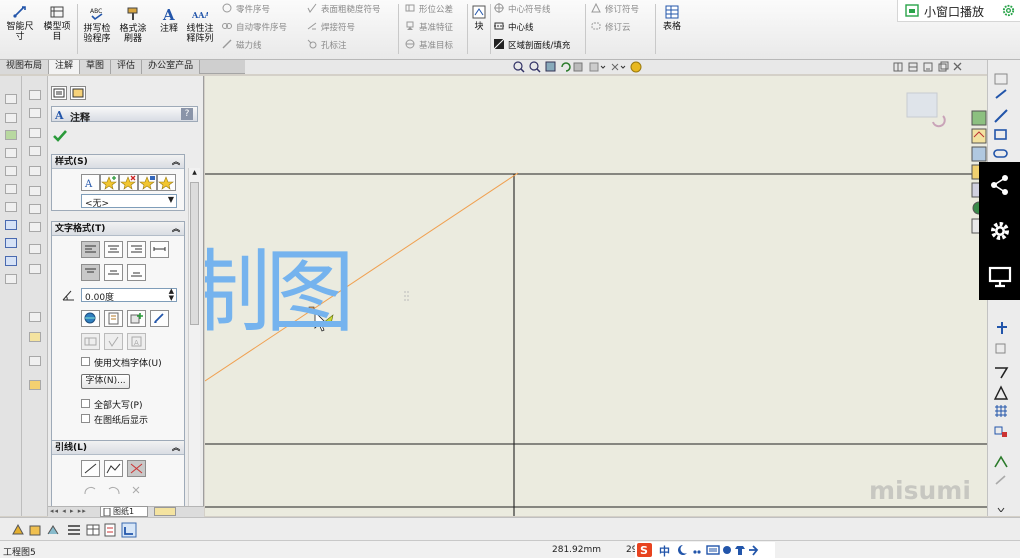 The image size is (1020, 558). What do you see at coordinates (11, 189) in the screenshot?
I see `broken-view-icon` at bounding box center [11, 189].